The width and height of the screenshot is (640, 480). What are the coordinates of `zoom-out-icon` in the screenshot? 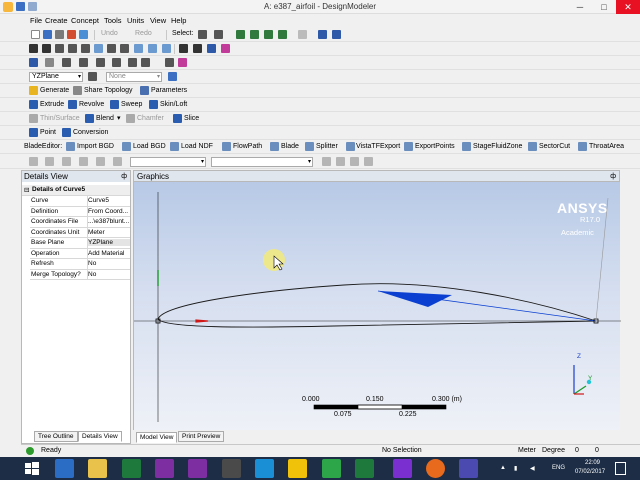 It's located at (124, 48).